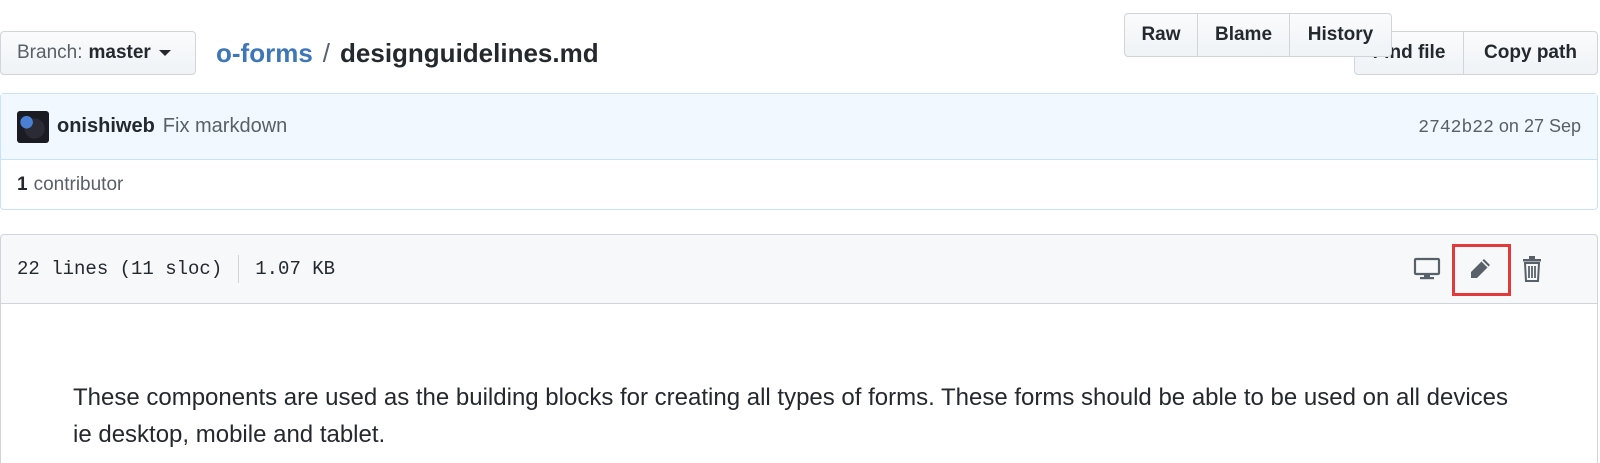  What do you see at coordinates (239, 269) in the screenshot?
I see `file-info-divider` at bounding box center [239, 269].